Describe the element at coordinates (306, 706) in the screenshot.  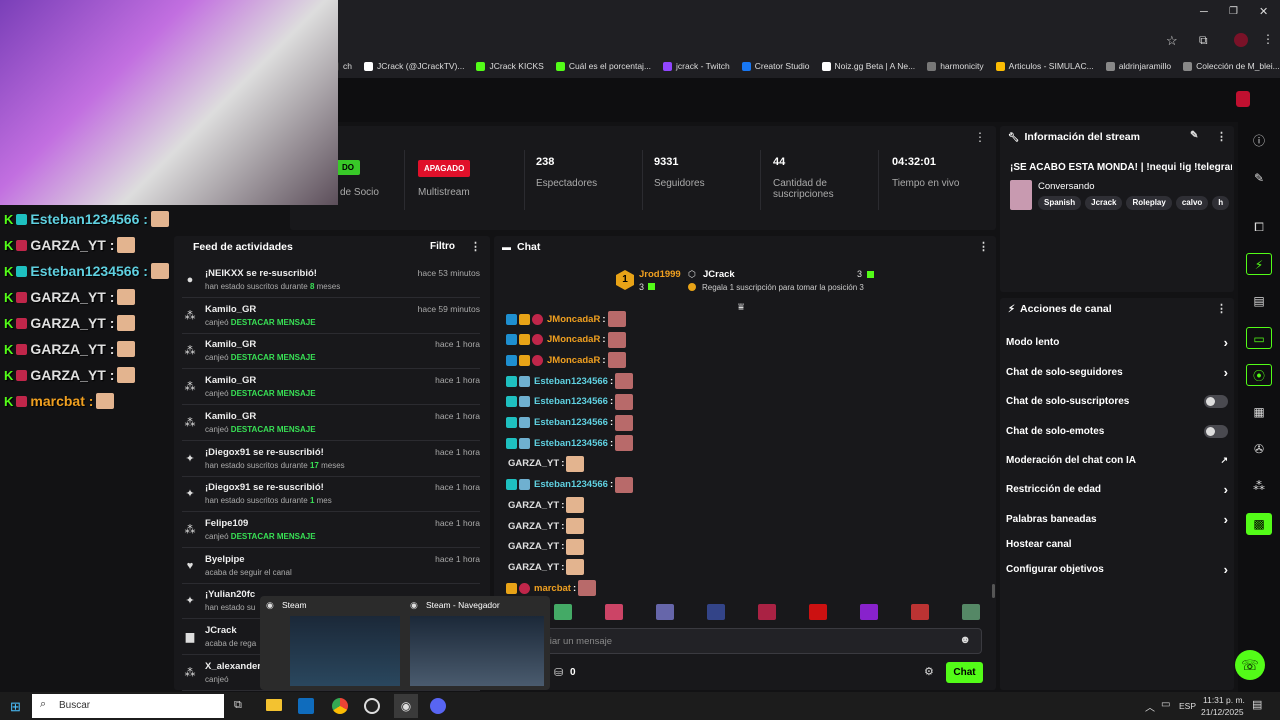
I see `outlook-icon` at that location.